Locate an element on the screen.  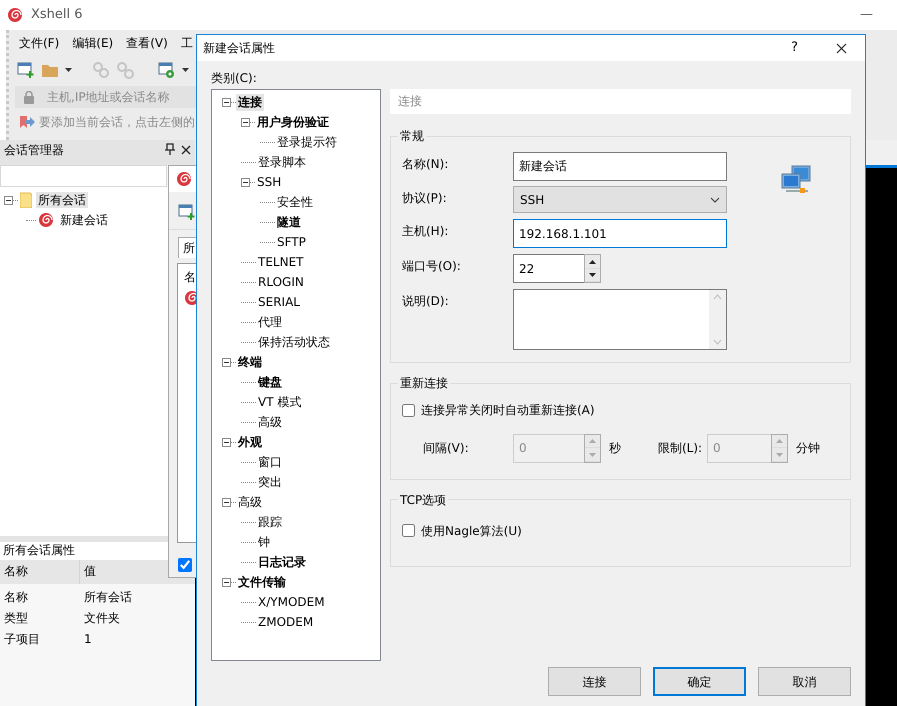
description-field is located at coordinates (620, 319).